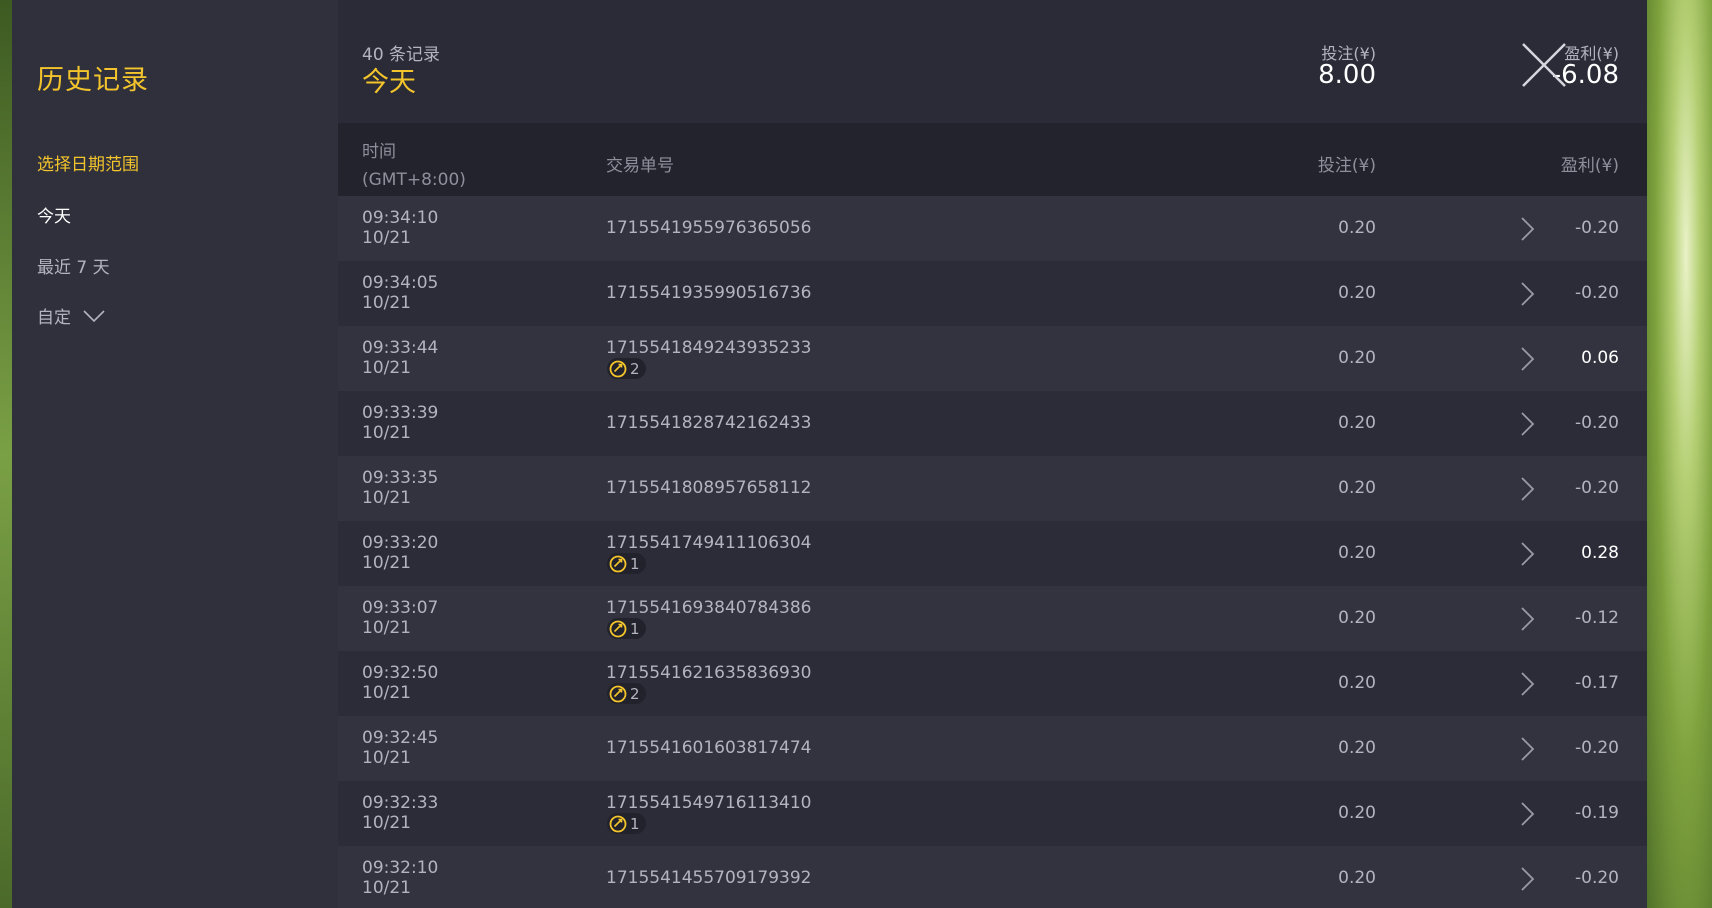 The height and width of the screenshot is (908, 1712). I want to click on row-transaction-id: 1715541935990516736, so click(709, 293).